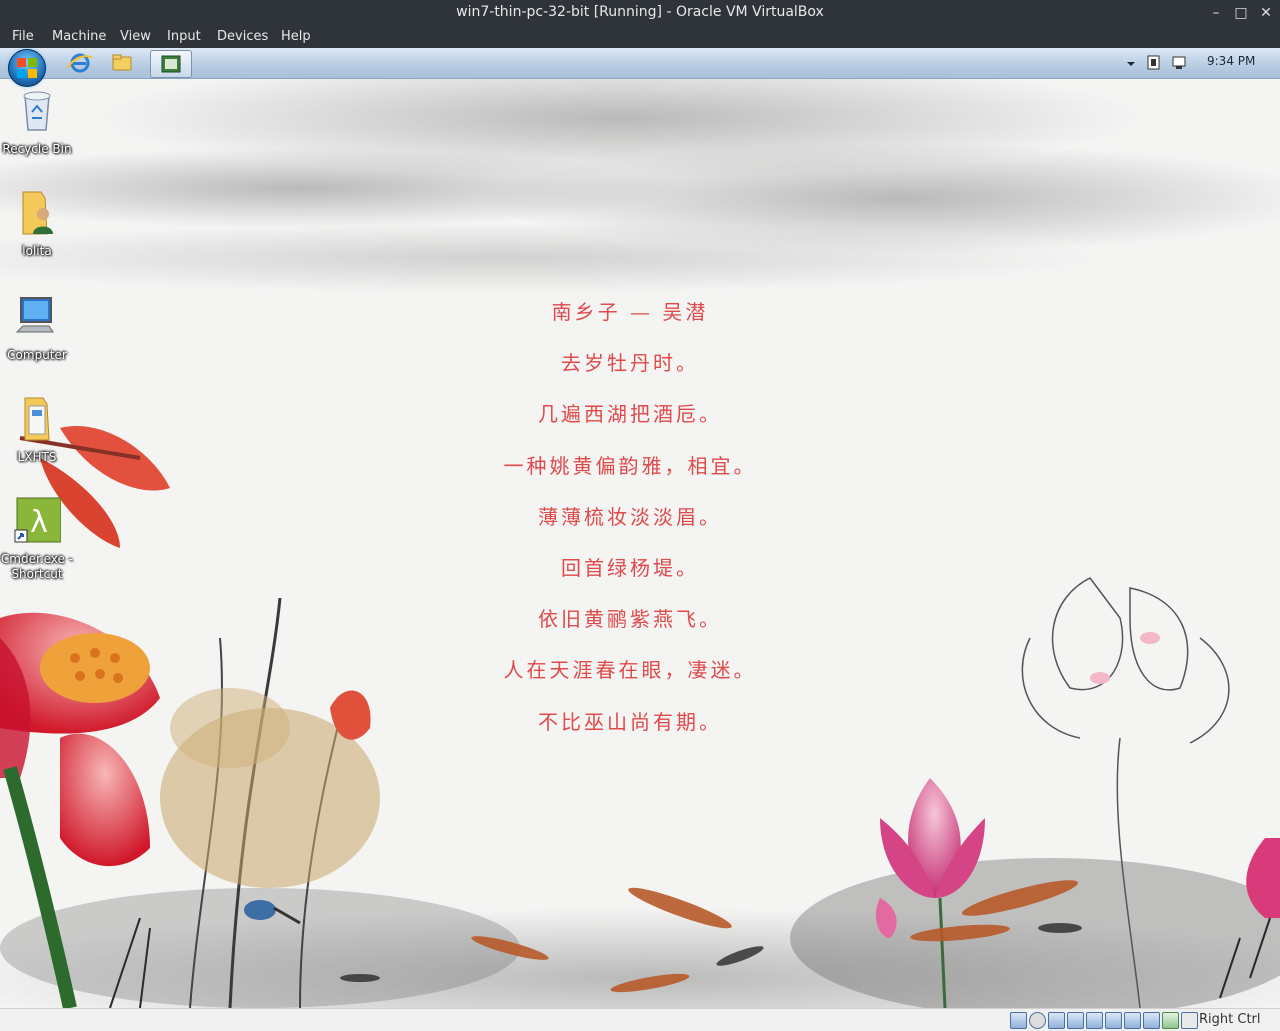 Image resolution: width=1280 pixels, height=1031 pixels. I want to click on svg-text: λ, so click(39, 522).